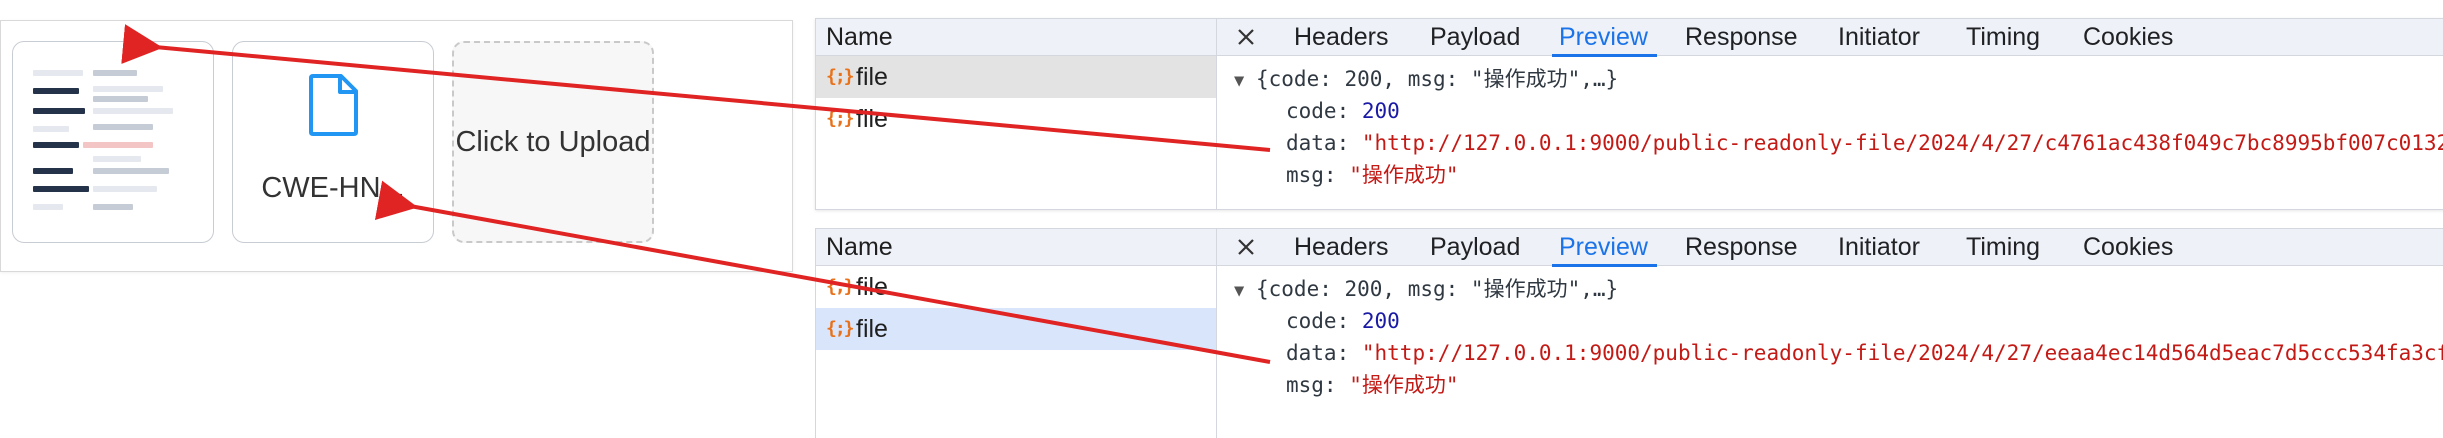 Image resolution: width=2443 pixels, height=438 pixels. I want to click on upload-button-label: Click to Upload, so click(553, 141).